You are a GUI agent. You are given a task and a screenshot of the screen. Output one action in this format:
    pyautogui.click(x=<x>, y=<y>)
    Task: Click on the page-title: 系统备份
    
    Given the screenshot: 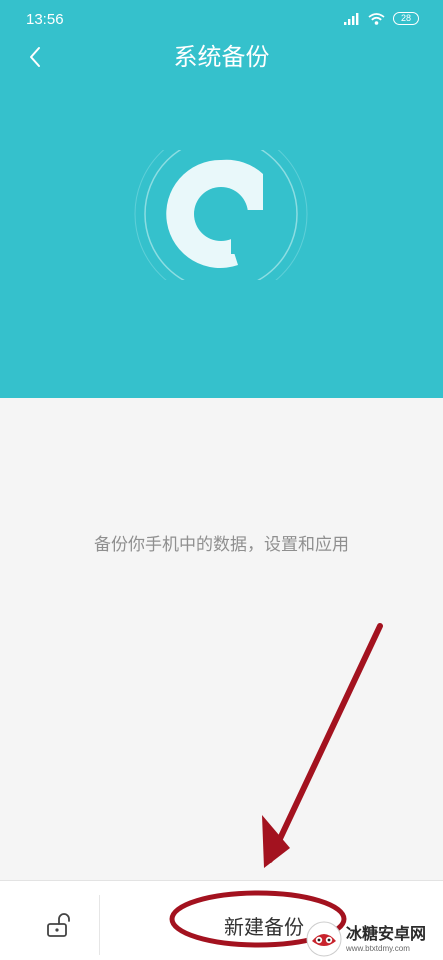 What is the action you would take?
    pyautogui.click(x=221, y=57)
    